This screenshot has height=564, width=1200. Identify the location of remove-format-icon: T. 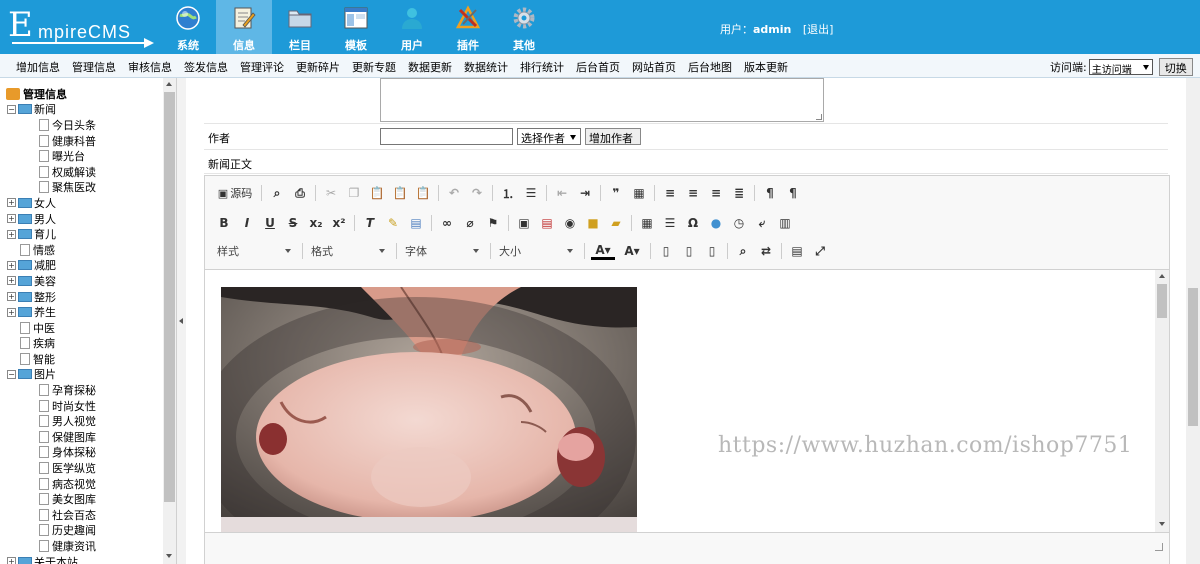
(370, 223).